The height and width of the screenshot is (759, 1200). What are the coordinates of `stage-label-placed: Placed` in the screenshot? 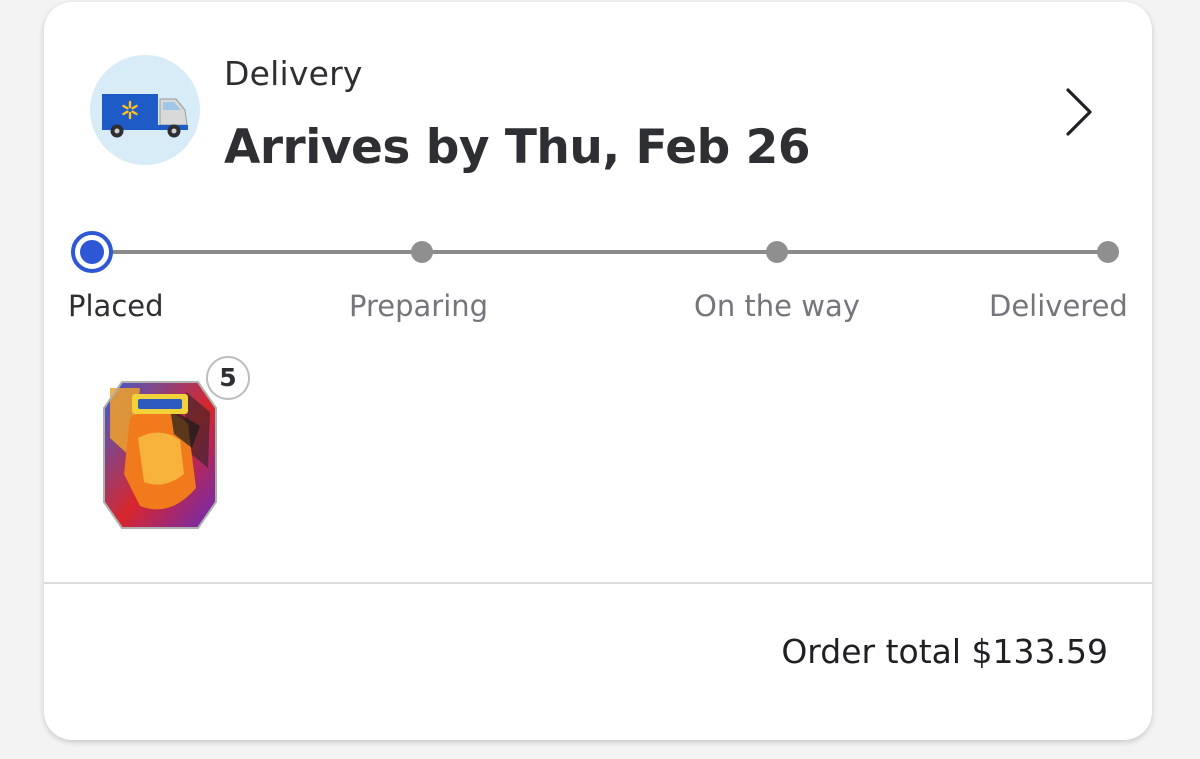 It's located at (116, 306).